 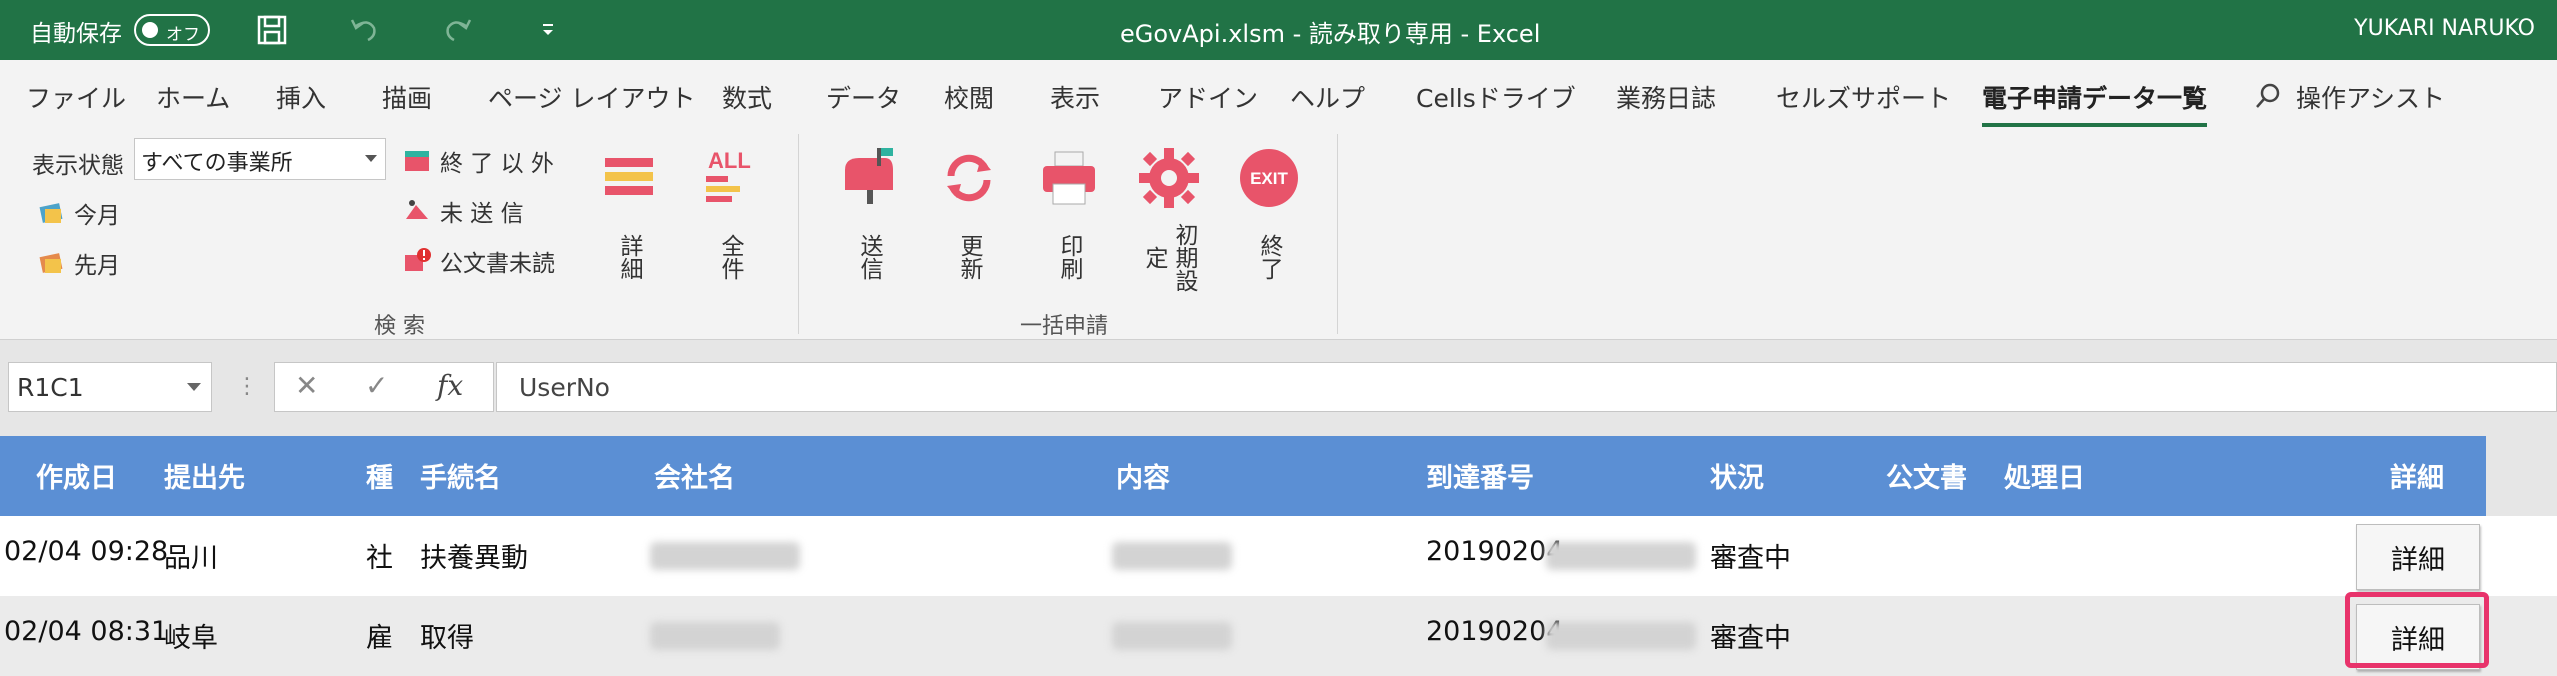 I want to click on detail-ribbon-button: 詳細, so click(x=629, y=231).